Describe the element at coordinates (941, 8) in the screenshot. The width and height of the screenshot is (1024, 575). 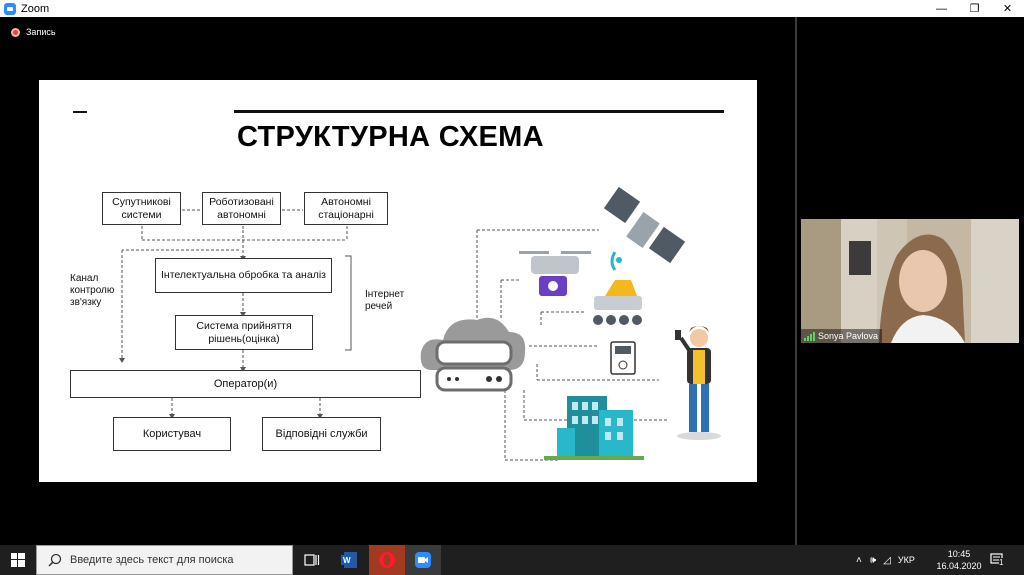
I see `minimize-button: —` at that location.